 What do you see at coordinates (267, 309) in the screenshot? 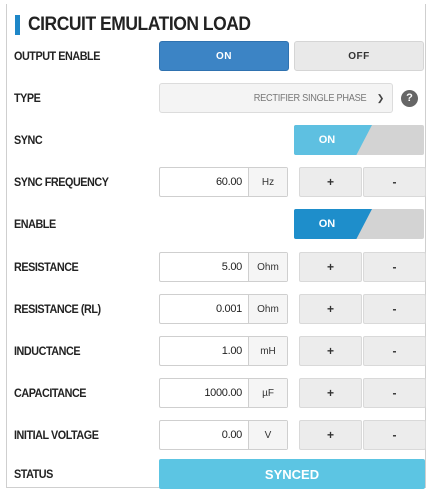
I see `resistance-rl-unit: Ohm` at bounding box center [267, 309].